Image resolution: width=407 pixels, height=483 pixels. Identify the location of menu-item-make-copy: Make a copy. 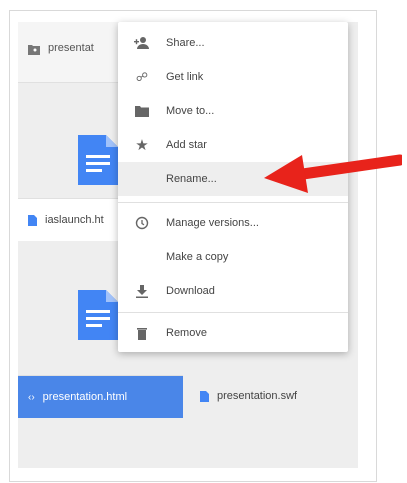
(233, 257).